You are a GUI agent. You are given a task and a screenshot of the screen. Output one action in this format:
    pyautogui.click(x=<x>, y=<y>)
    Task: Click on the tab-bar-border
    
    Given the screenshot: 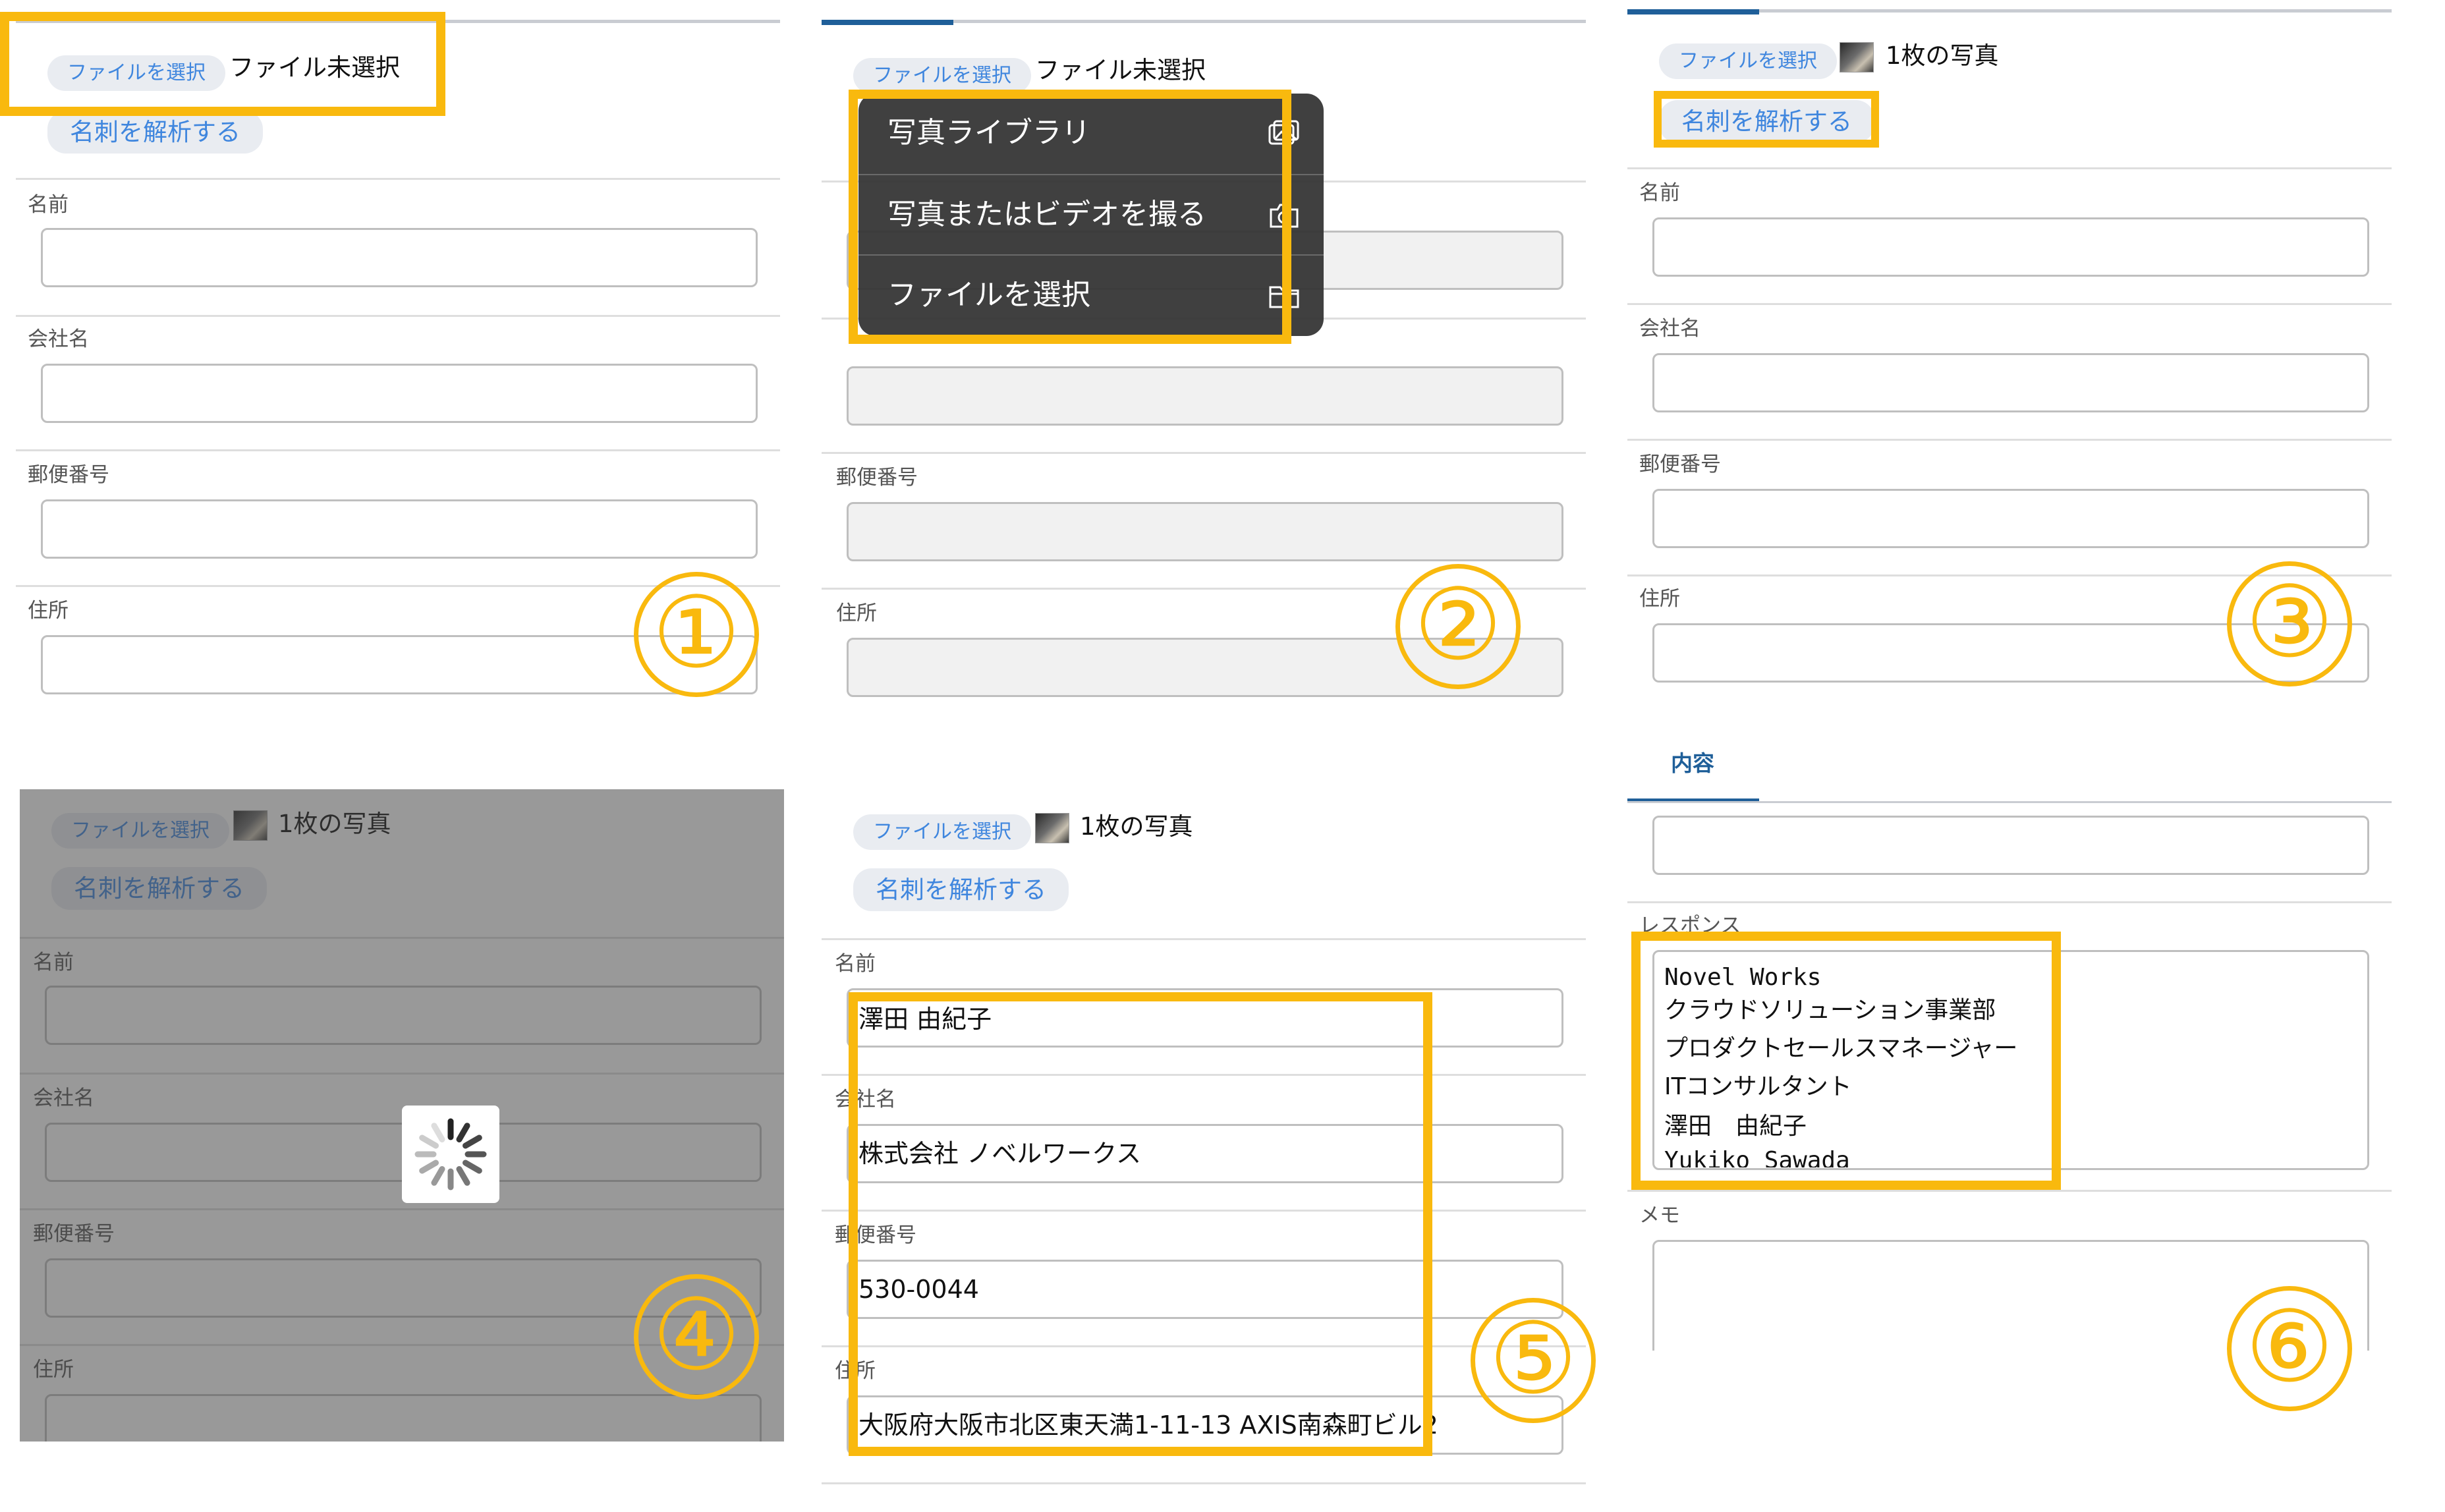 What is the action you would take?
    pyautogui.click(x=2009, y=802)
    